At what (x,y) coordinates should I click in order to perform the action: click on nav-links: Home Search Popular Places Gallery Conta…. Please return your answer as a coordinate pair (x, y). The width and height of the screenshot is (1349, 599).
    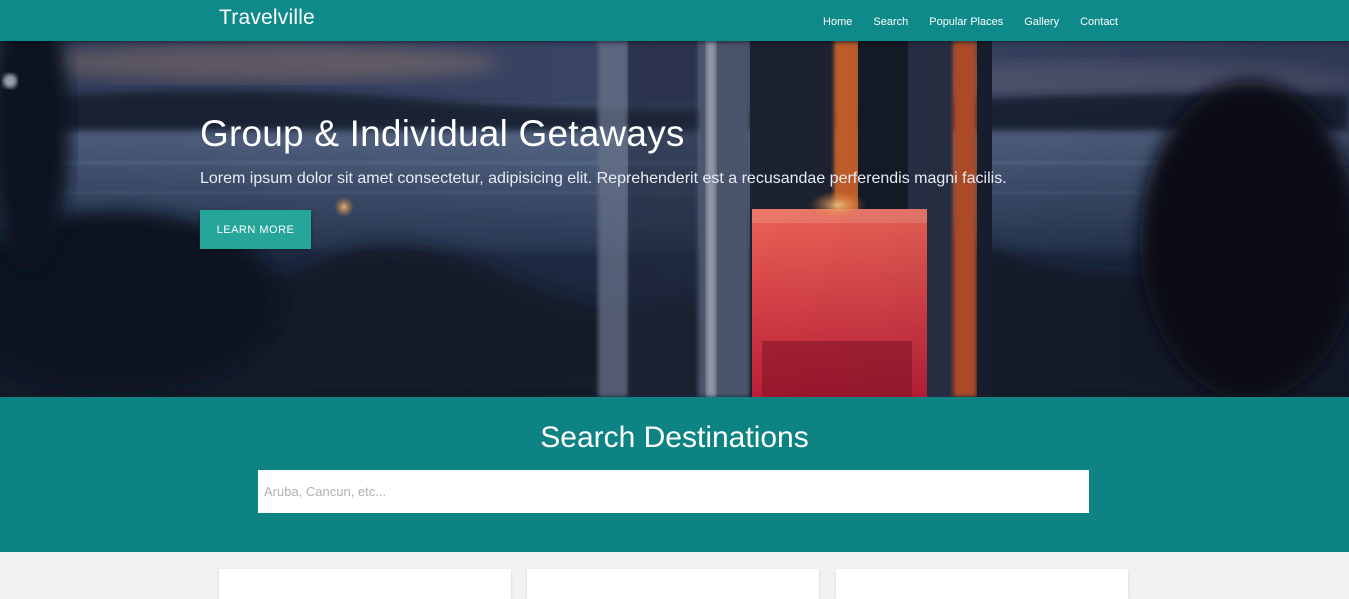
    Looking at the image, I should click on (960, 20).